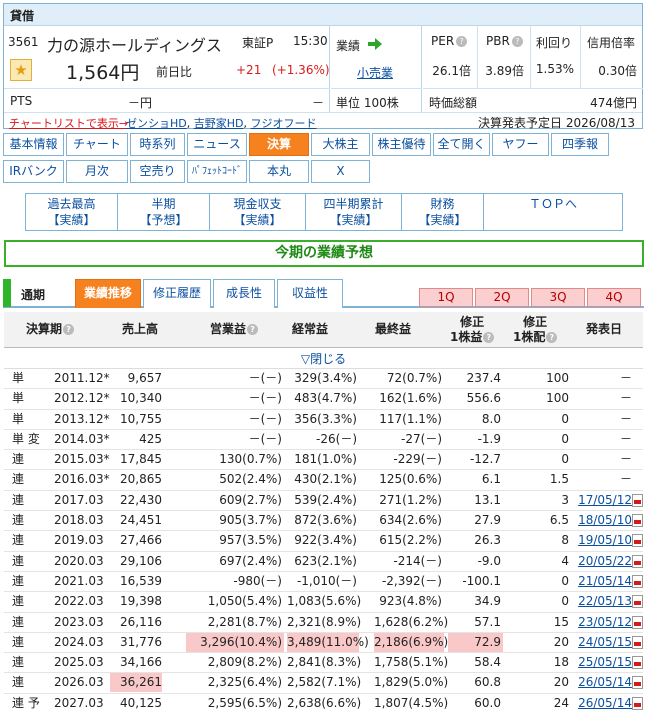 This screenshot has height=710, width=649. Describe the element at coordinates (68, 123) in the screenshot. I see `chart-list-link: チャートリストで表示→` at that location.